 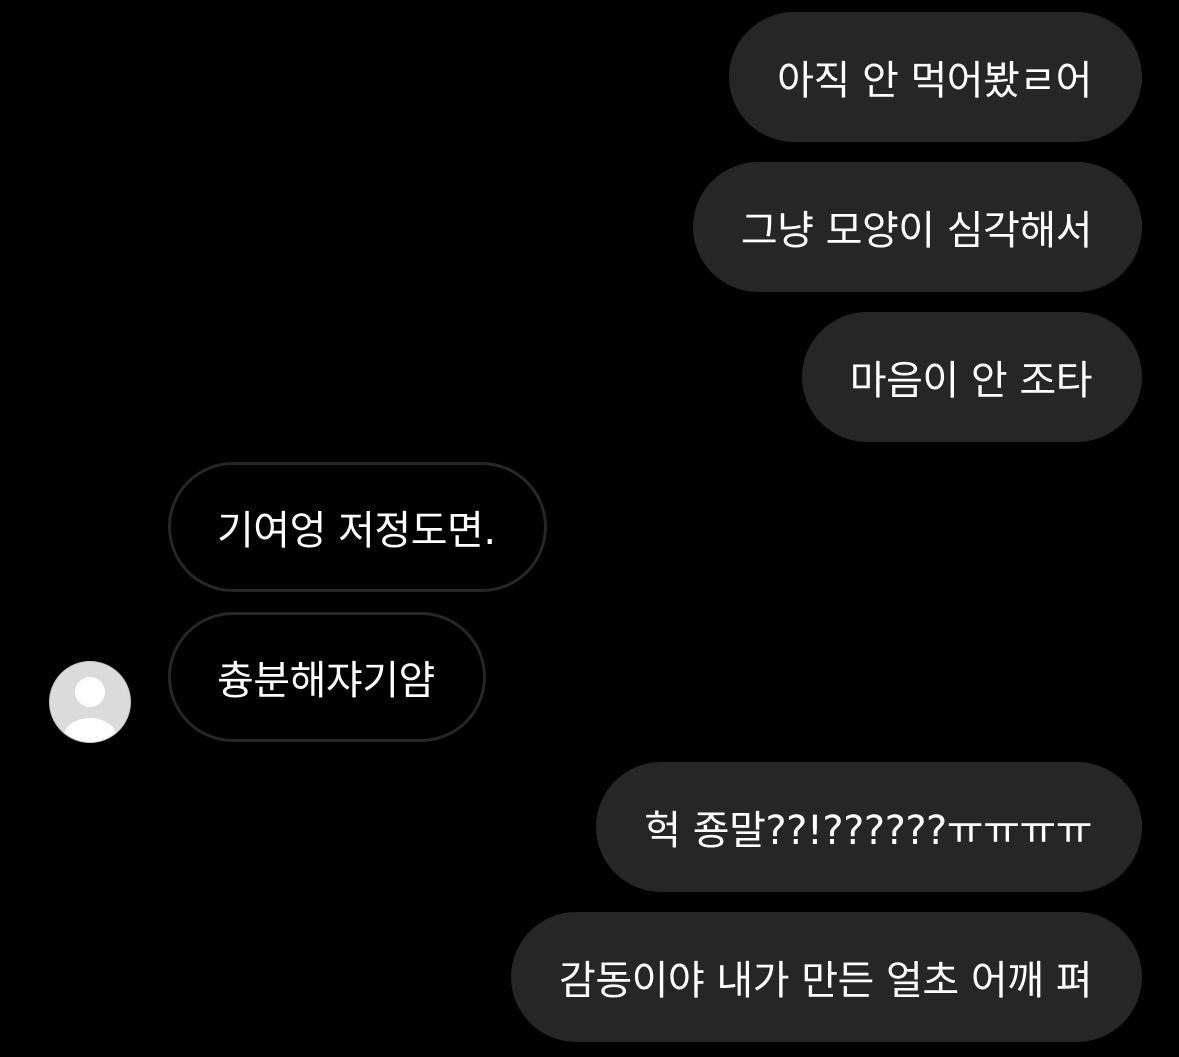 I want to click on sent-message-bubble: 감동이야 내가 만든 얼초 어깨 펴, so click(x=826, y=977).